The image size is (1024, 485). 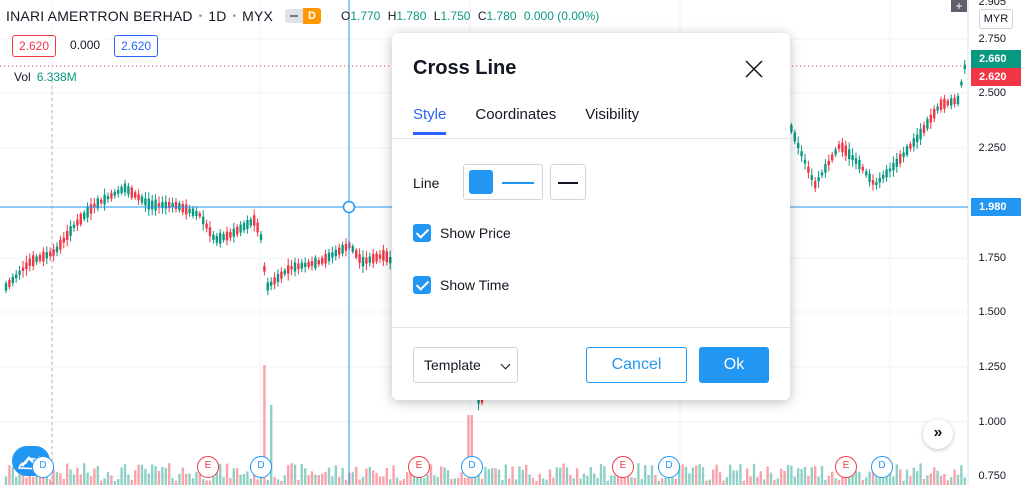 What do you see at coordinates (938, 434) in the screenshot?
I see `double-chevron-right-icon: »` at bounding box center [938, 434].